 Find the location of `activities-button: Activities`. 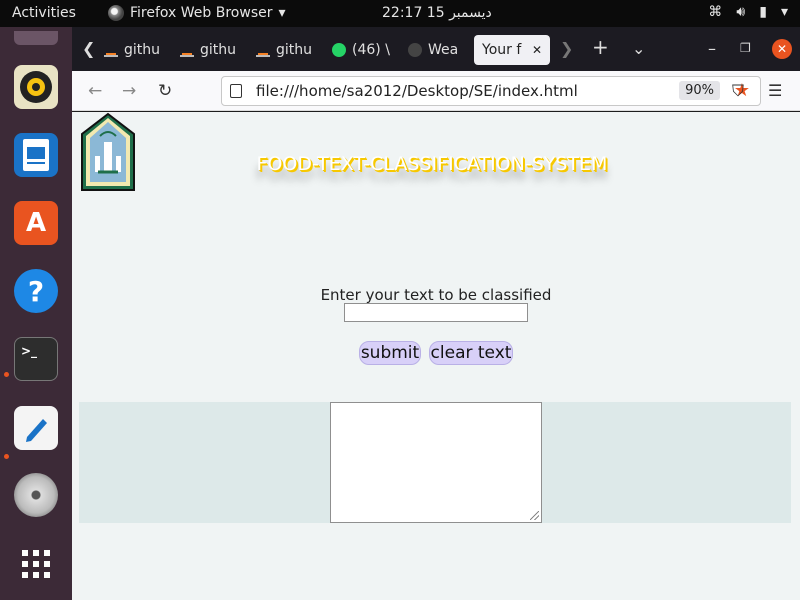

activities-button: Activities is located at coordinates (44, 13).